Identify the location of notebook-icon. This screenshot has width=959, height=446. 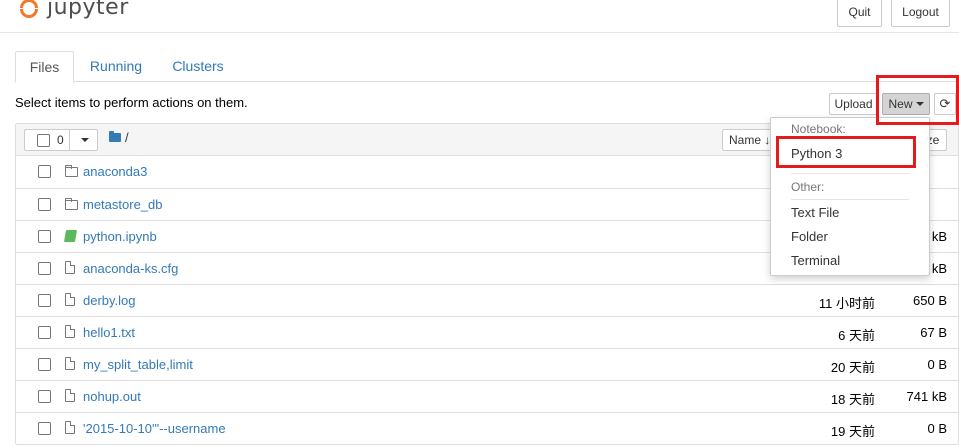
(70, 237).